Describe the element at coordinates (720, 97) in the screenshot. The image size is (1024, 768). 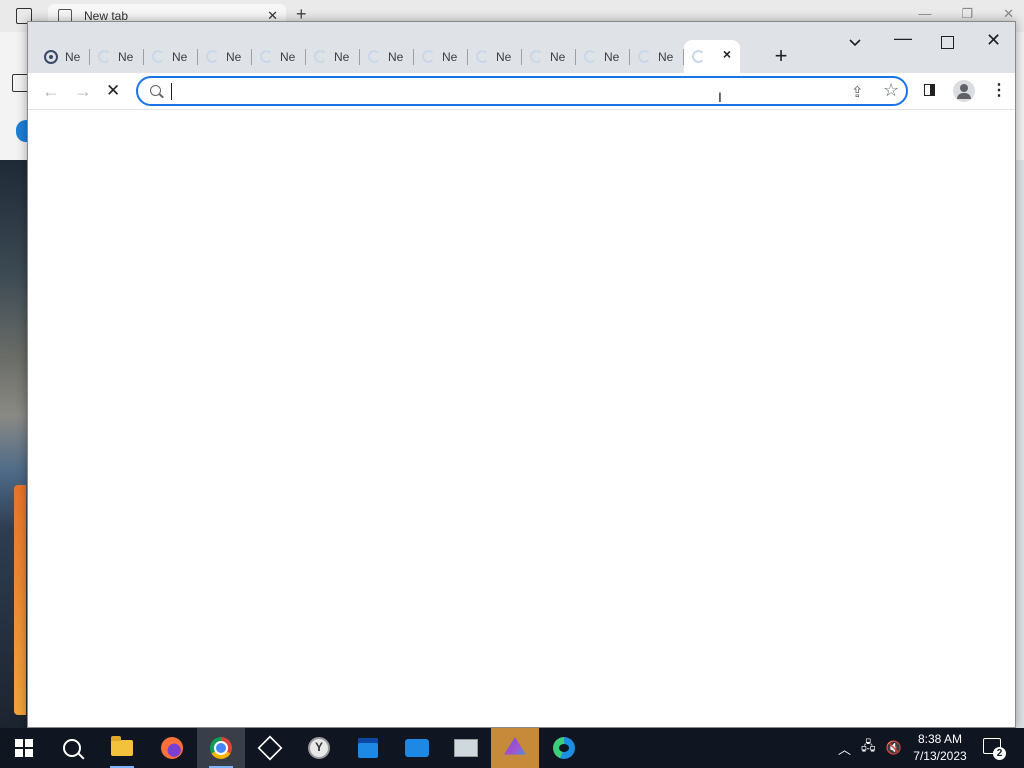
I see `mouse-cursor-icon: I` at that location.